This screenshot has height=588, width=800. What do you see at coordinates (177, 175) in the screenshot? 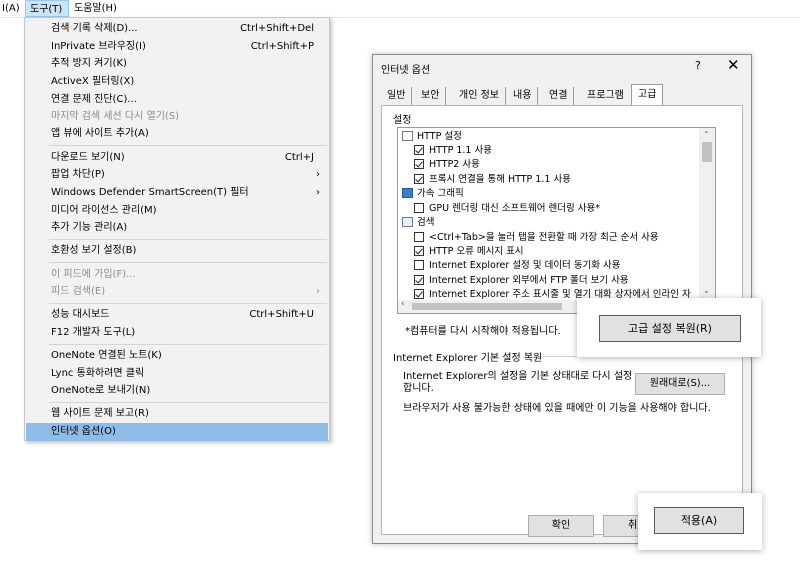
I see `menu-item-popup-blocker: 팝업 차단(P) ›` at bounding box center [177, 175].